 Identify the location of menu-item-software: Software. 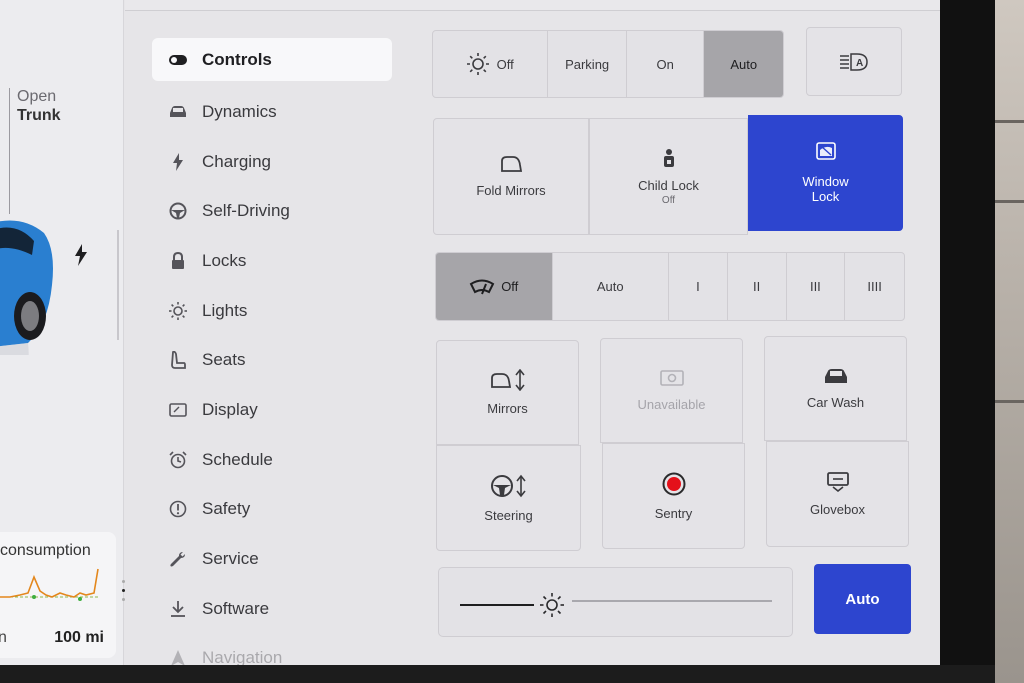
(272, 609).